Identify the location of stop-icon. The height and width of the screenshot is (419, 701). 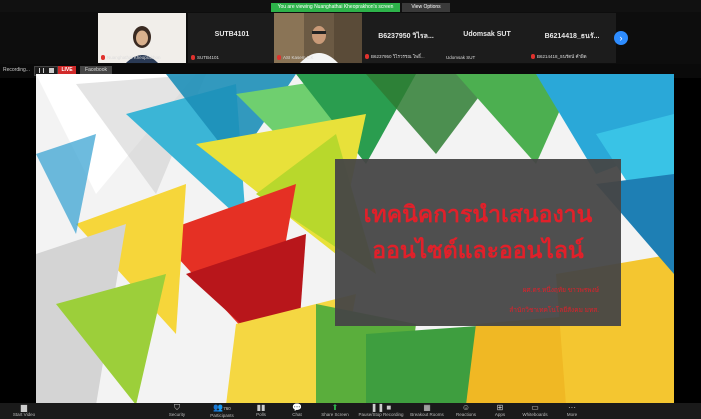
(52, 71).